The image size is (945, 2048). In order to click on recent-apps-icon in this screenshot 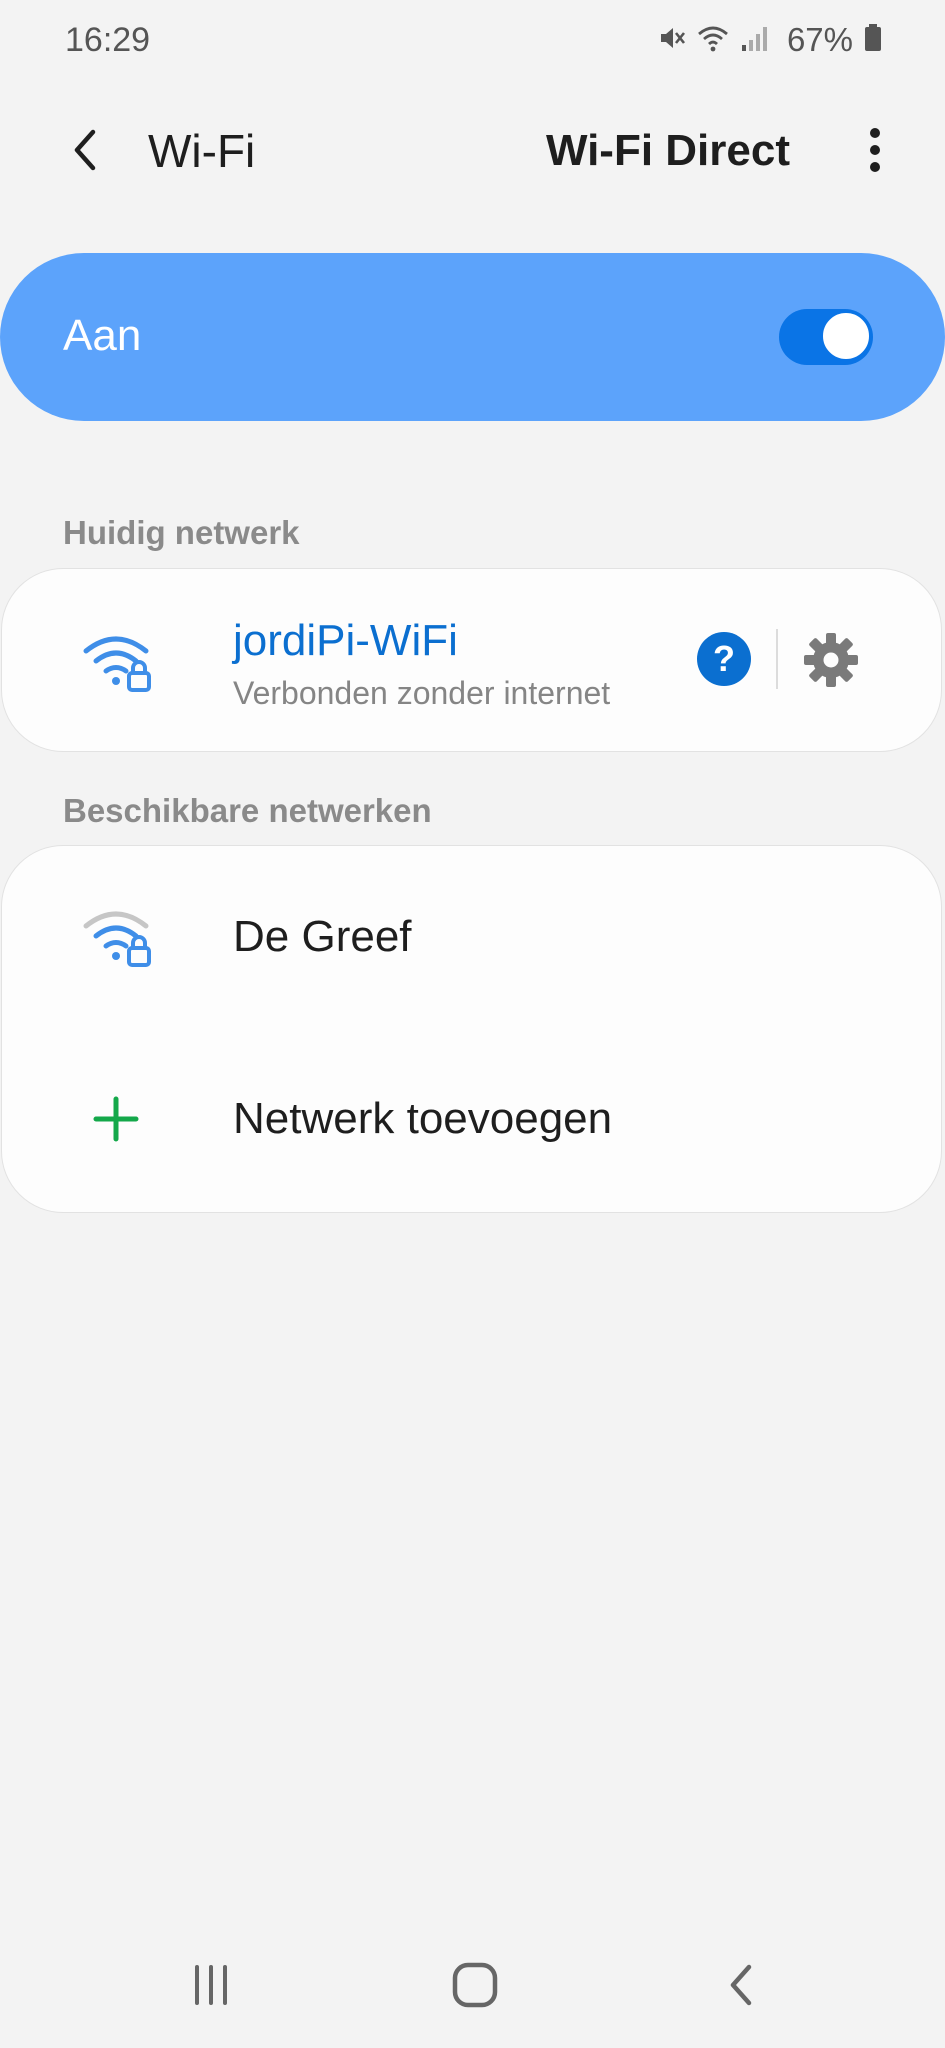, I will do `click(211, 1985)`.